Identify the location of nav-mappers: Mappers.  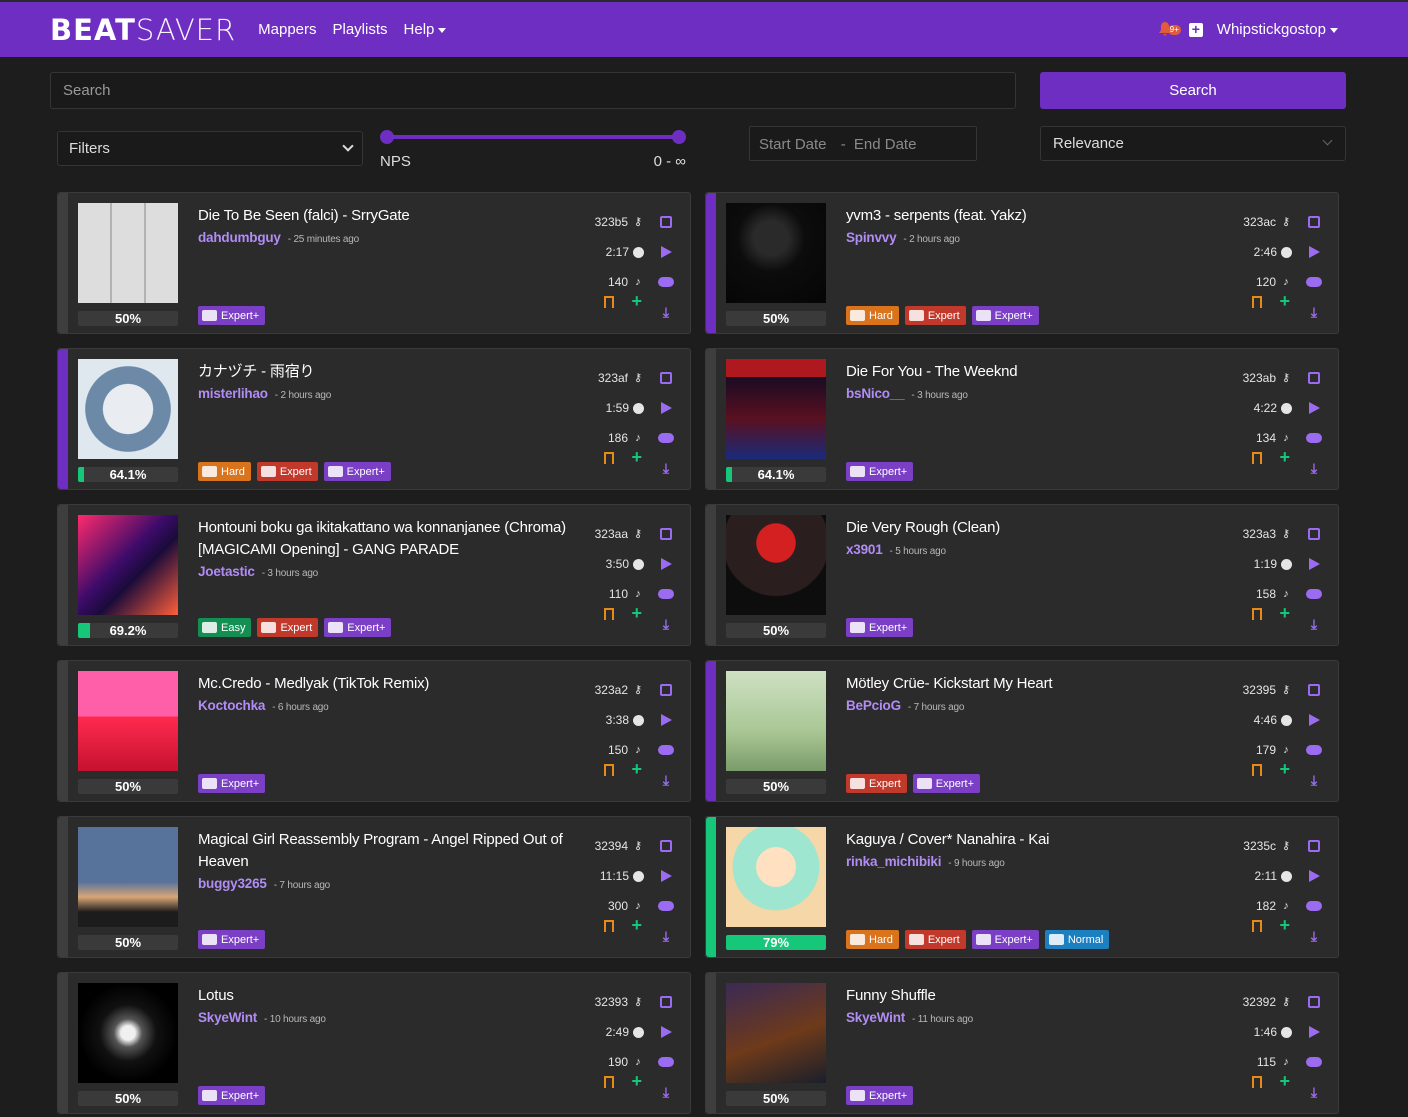
(287, 29).